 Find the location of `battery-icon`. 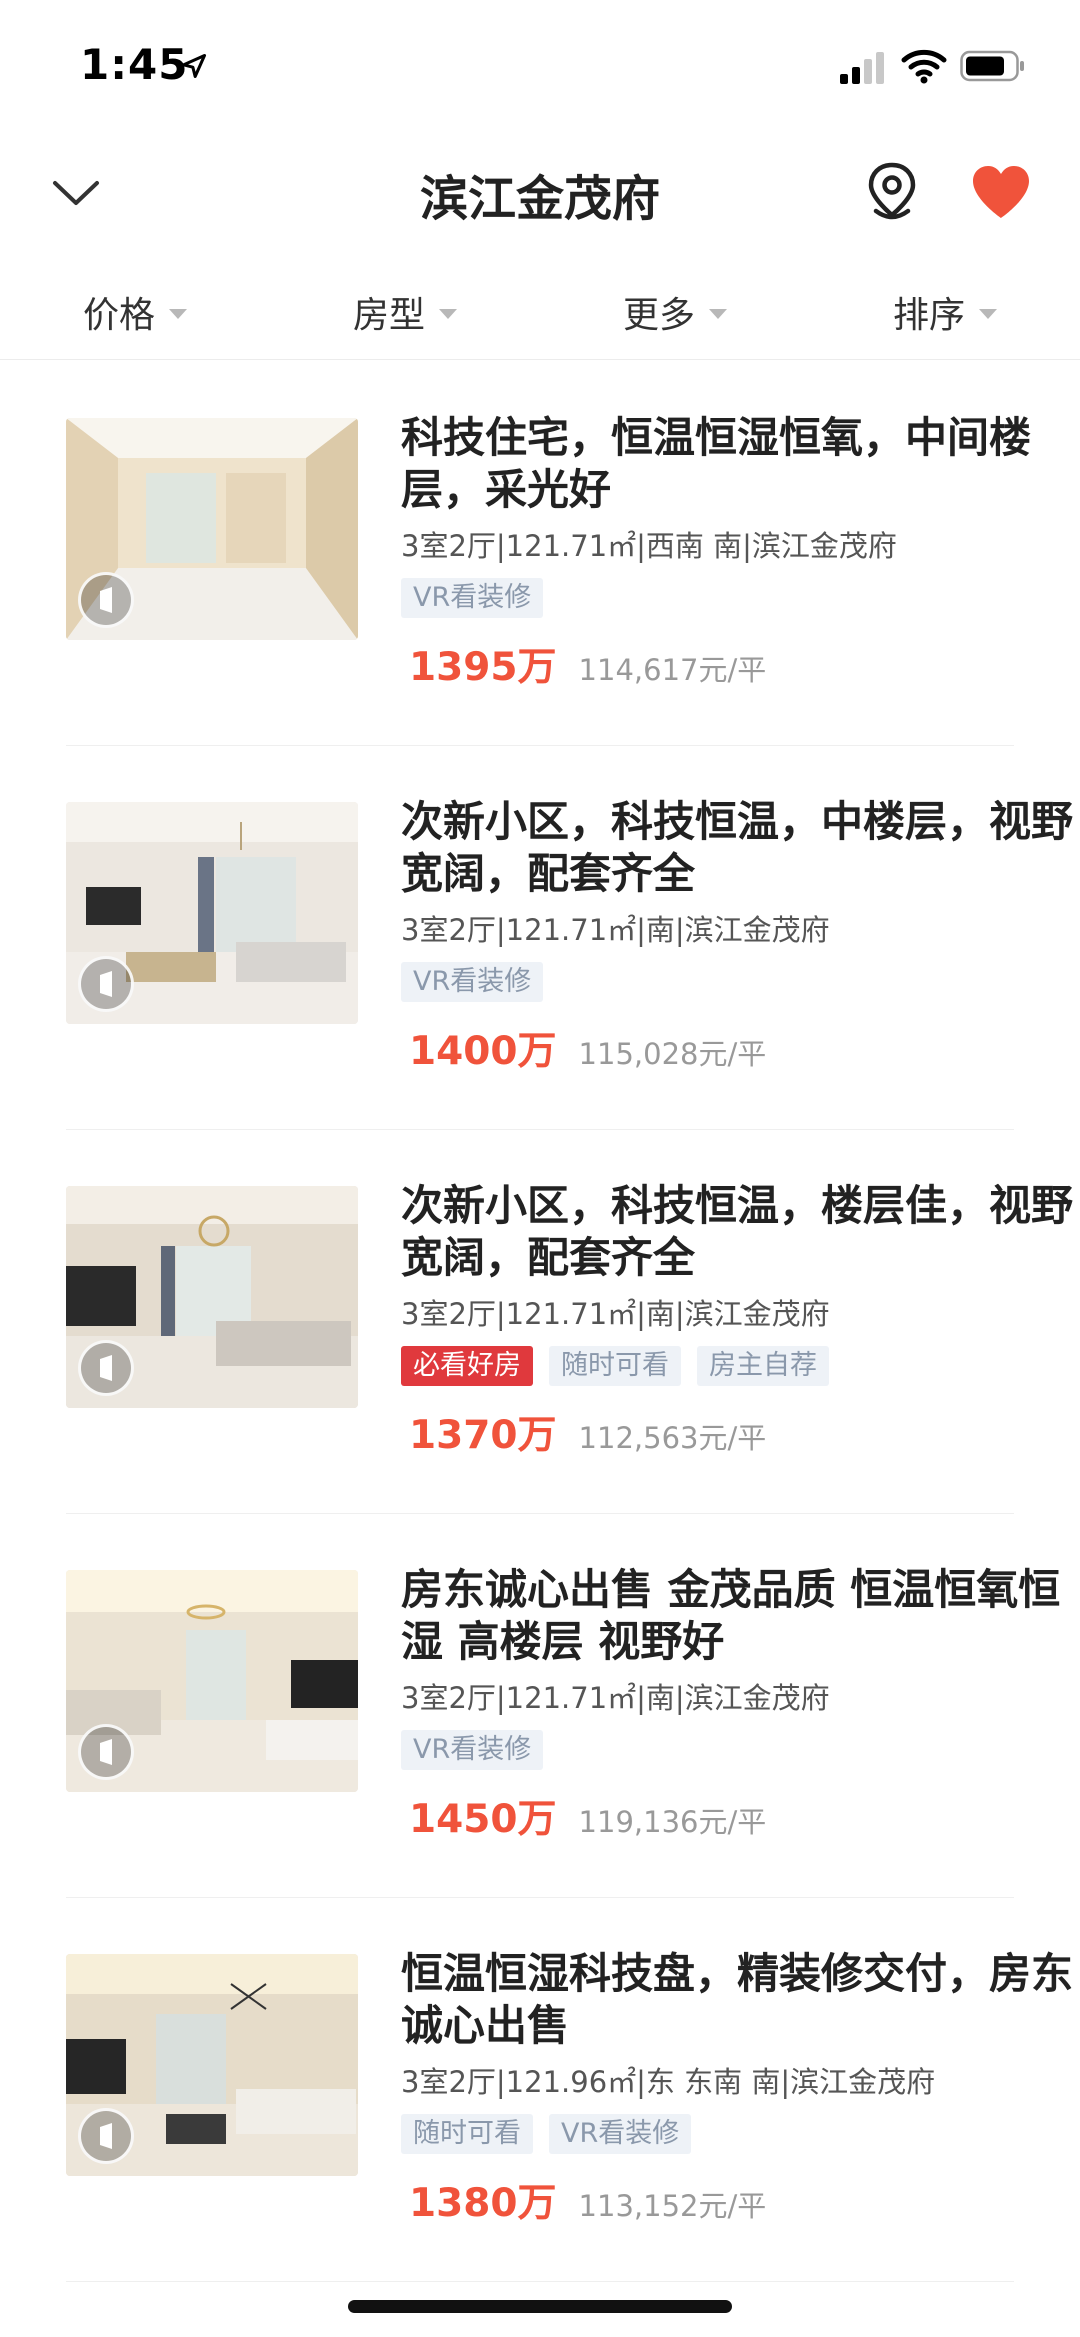

battery-icon is located at coordinates (992, 66).